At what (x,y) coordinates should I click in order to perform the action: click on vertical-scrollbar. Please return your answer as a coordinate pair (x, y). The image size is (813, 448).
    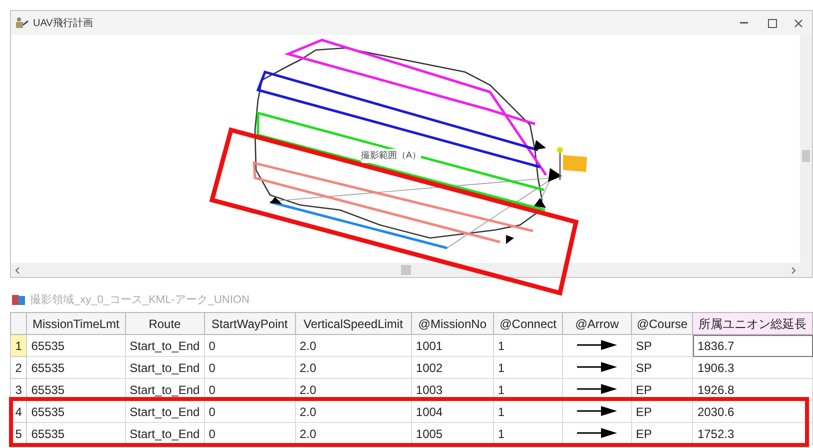
    Looking at the image, I should click on (806, 156).